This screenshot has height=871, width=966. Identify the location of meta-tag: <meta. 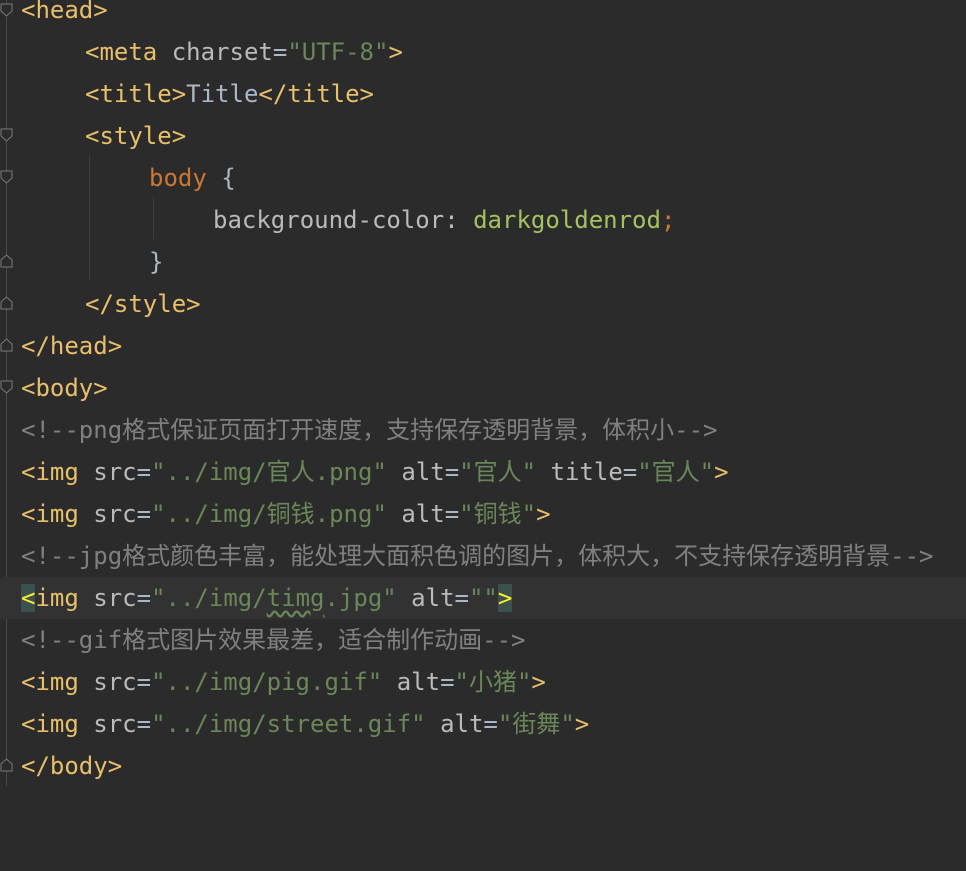
(121, 52).